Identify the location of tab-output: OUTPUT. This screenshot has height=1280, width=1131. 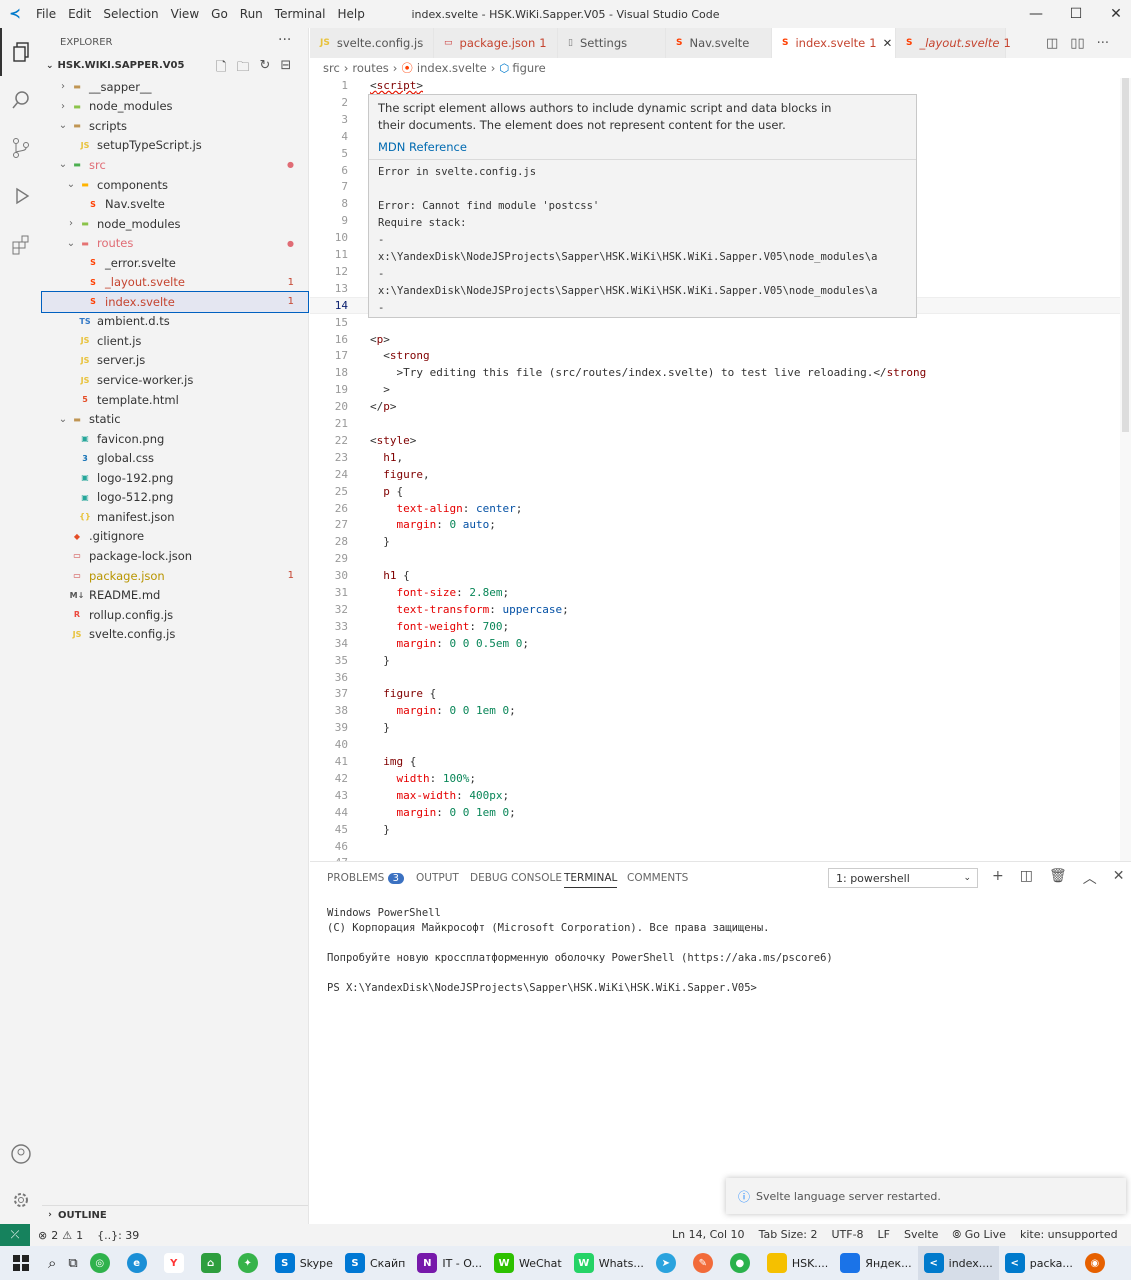
(437, 878).